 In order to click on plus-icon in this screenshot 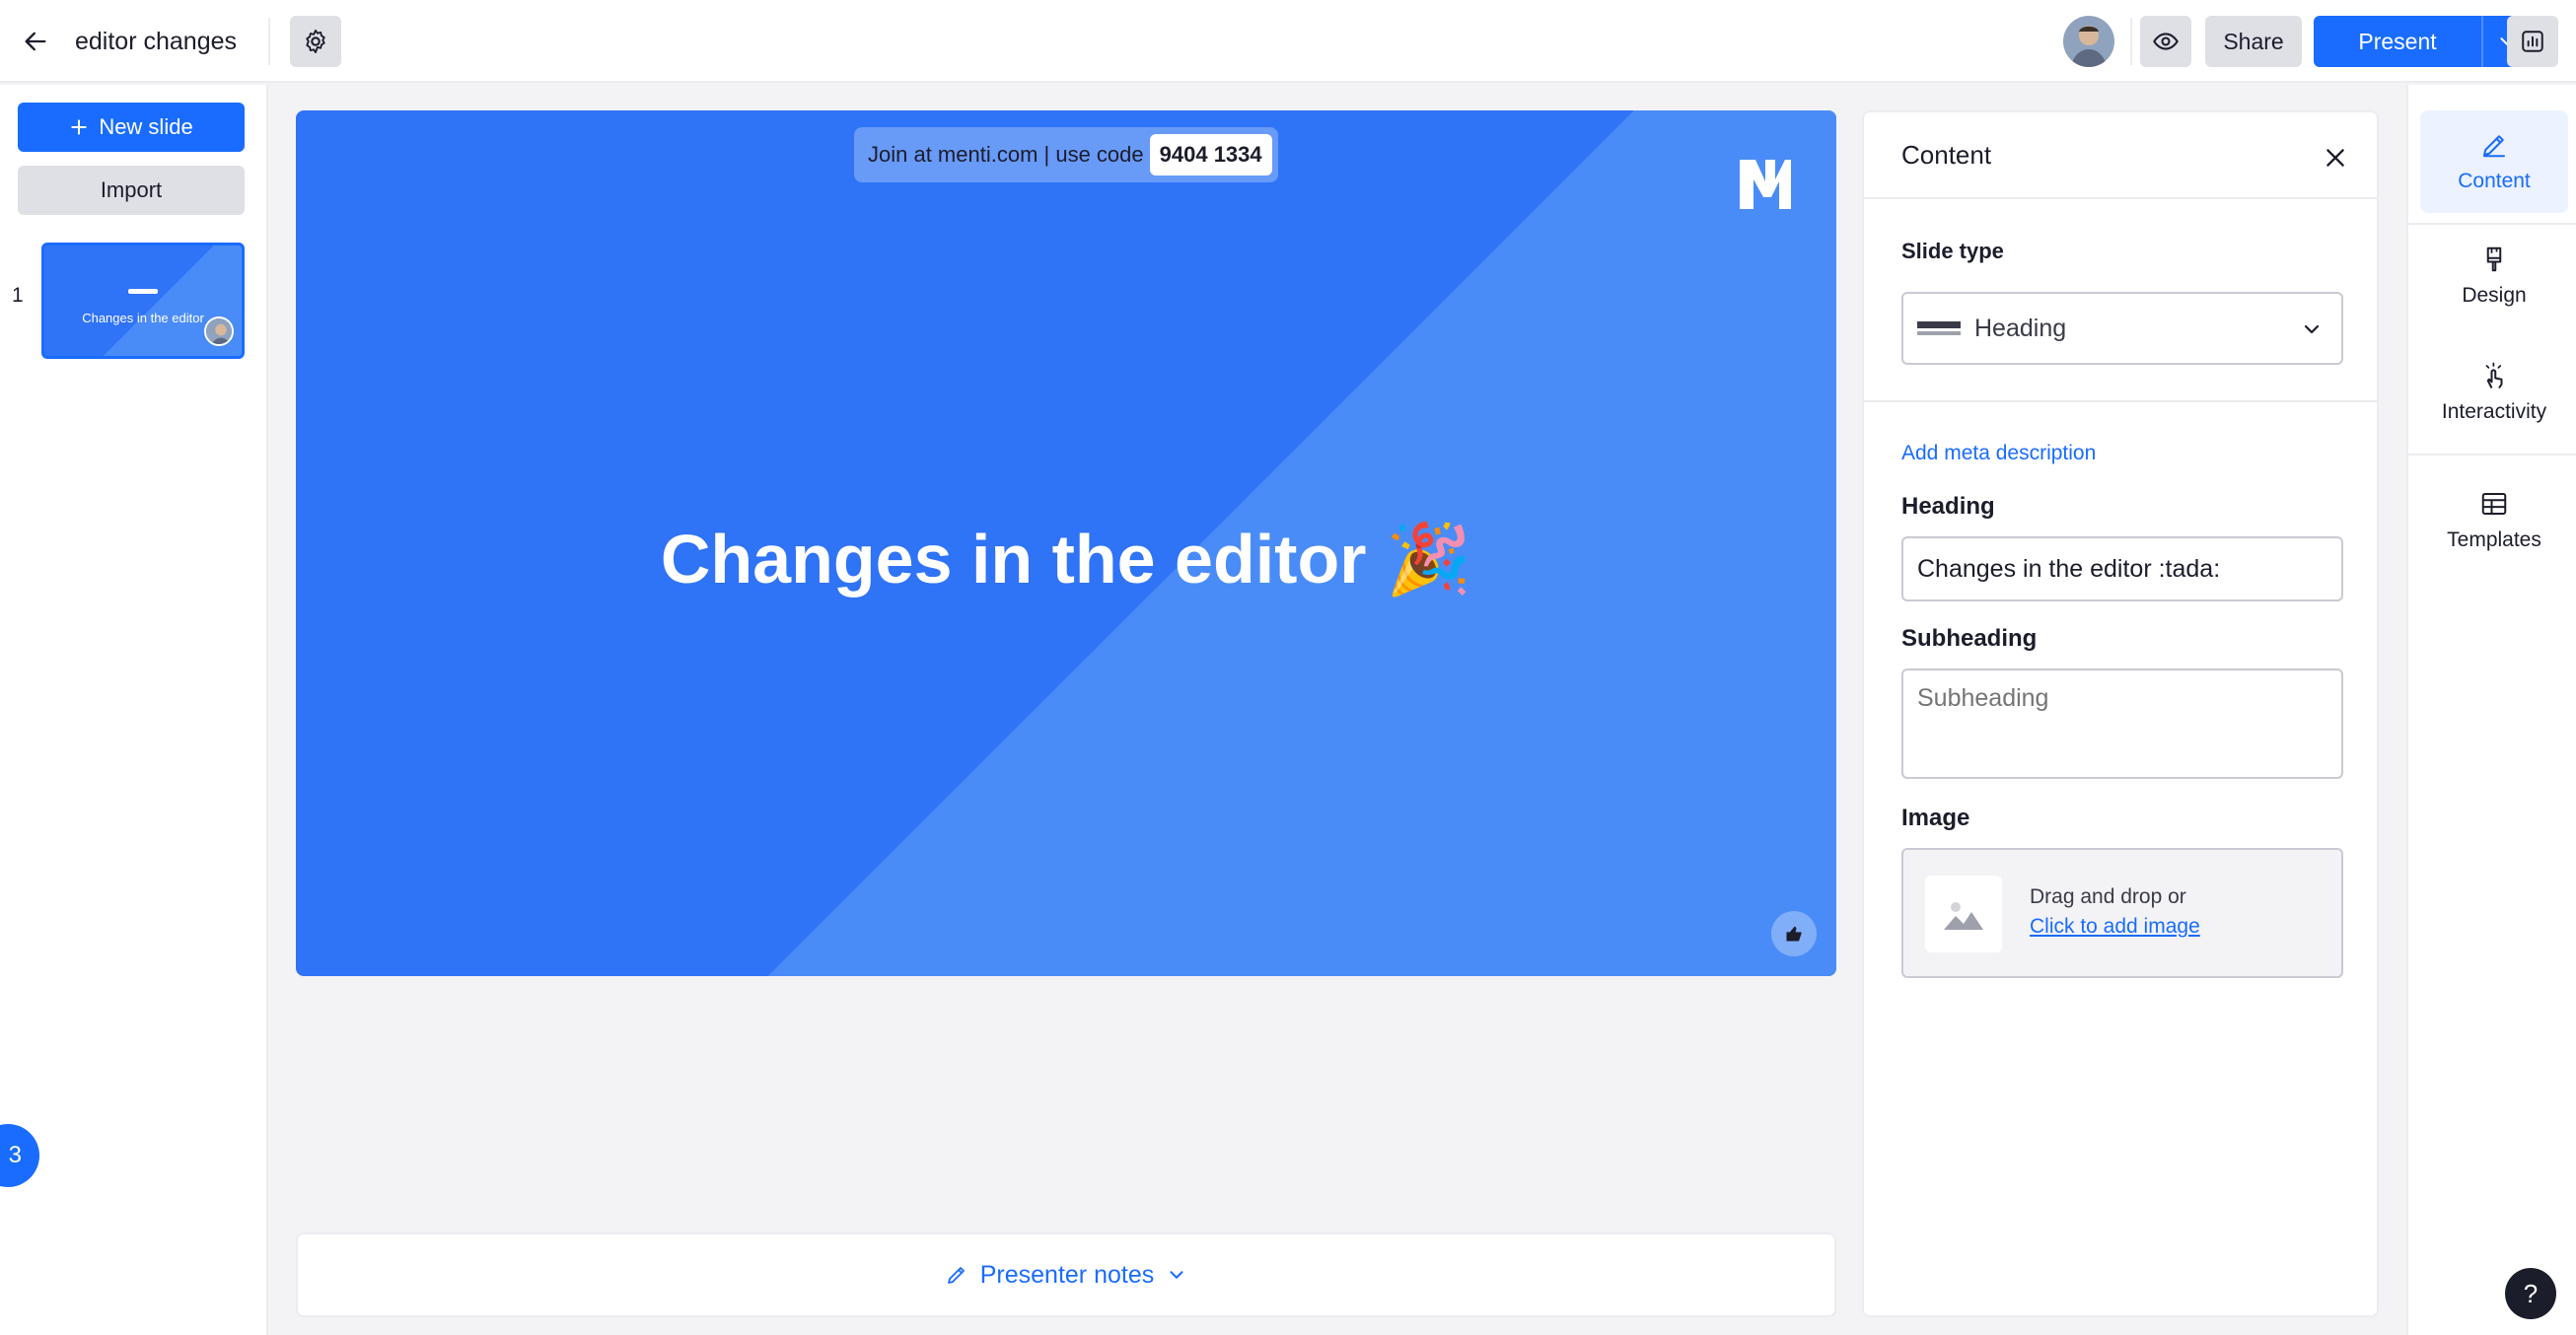, I will do `click(79, 127)`.